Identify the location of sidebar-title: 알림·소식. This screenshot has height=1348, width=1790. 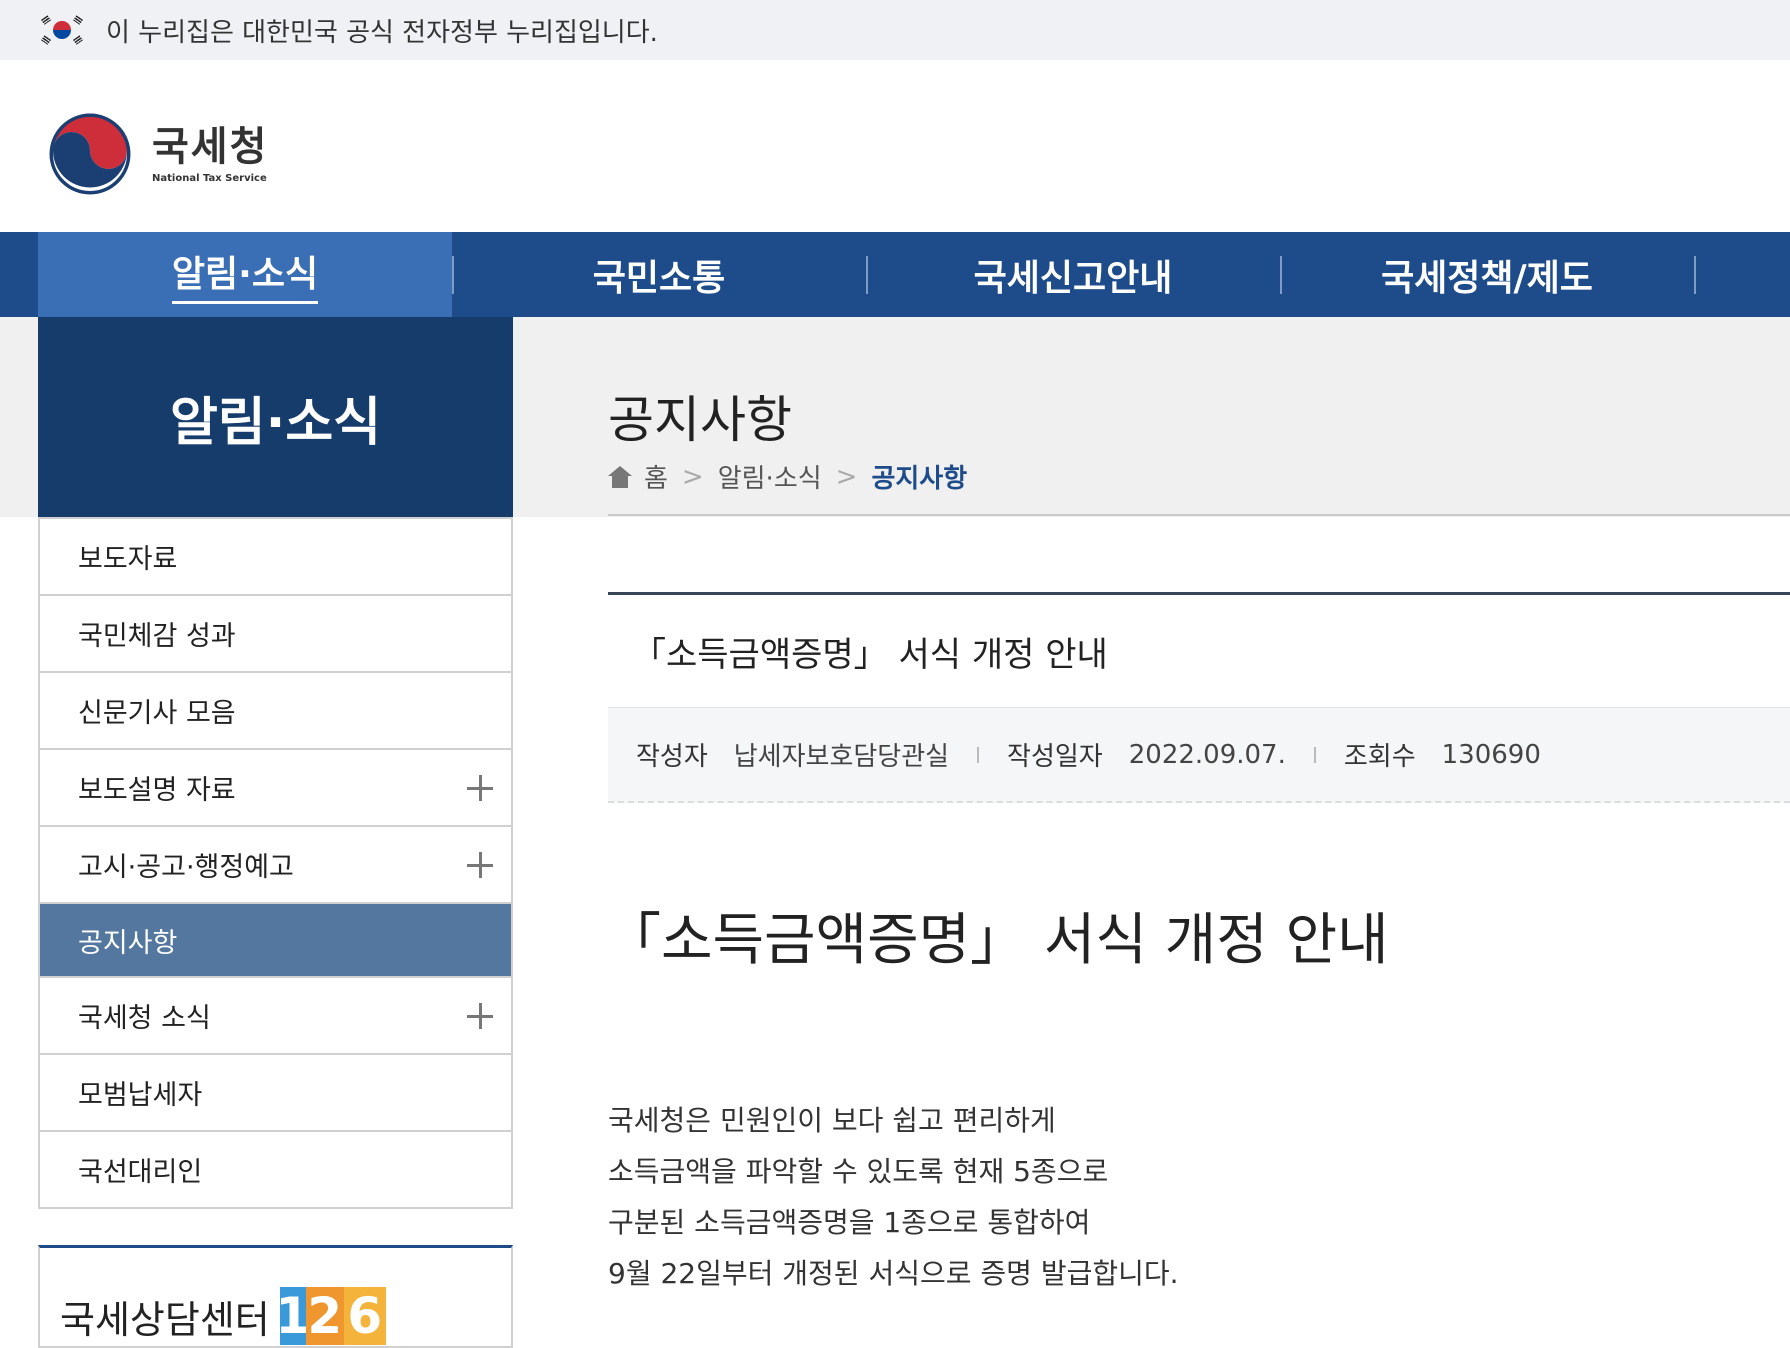
(275, 417).